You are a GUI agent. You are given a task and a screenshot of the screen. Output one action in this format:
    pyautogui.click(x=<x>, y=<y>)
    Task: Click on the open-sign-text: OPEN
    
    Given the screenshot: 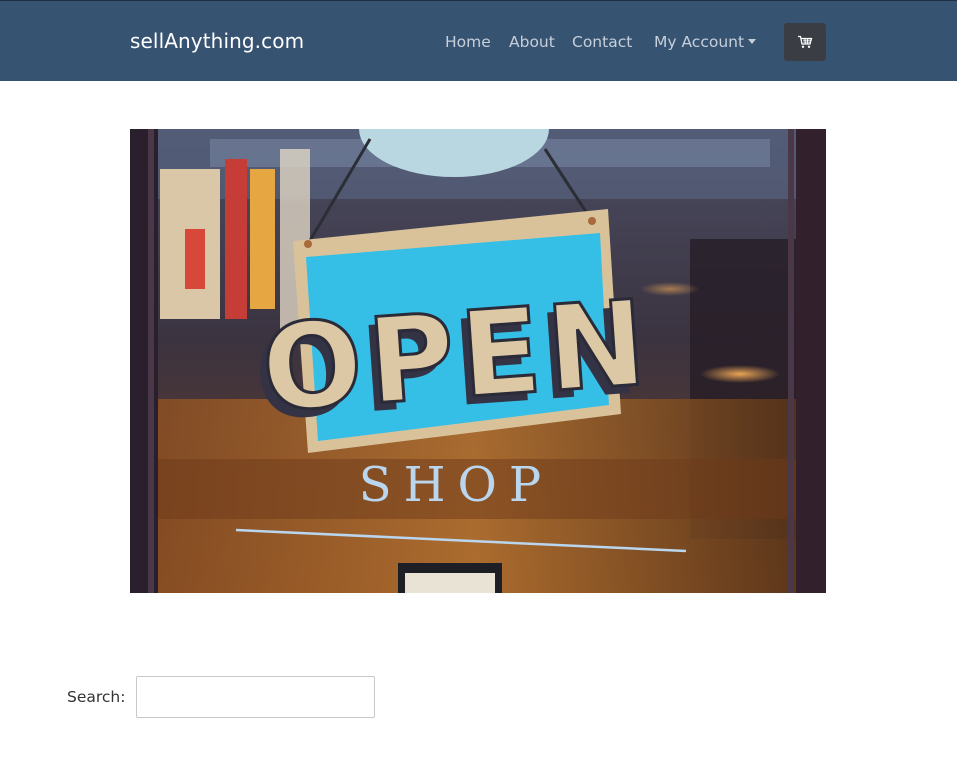 What is the action you would take?
    pyautogui.click(x=456, y=355)
    